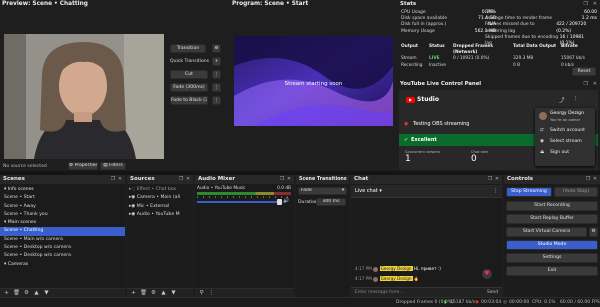 The image size is (600, 307). Describe the element at coordinates (286, 201) in the screenshot. I see `mute-icon: 🔊` at that location.